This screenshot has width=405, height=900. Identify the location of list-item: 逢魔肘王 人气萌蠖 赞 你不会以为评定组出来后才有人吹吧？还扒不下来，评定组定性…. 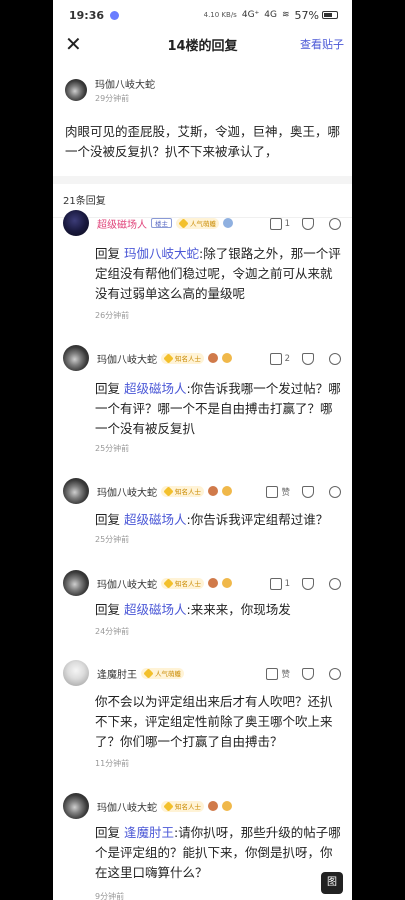
(202, 717).